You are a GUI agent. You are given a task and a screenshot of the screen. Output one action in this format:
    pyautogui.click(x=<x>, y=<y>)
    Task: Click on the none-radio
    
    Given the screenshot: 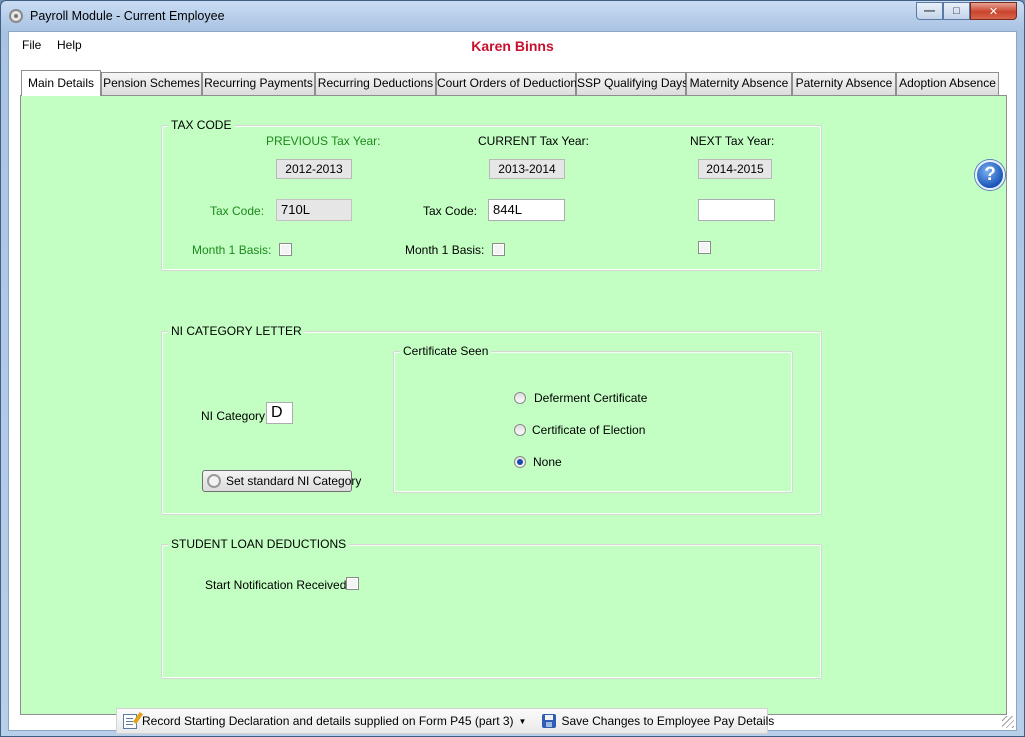 What is the action you would take?
    pyautogui.click(x=520, y=462)
    